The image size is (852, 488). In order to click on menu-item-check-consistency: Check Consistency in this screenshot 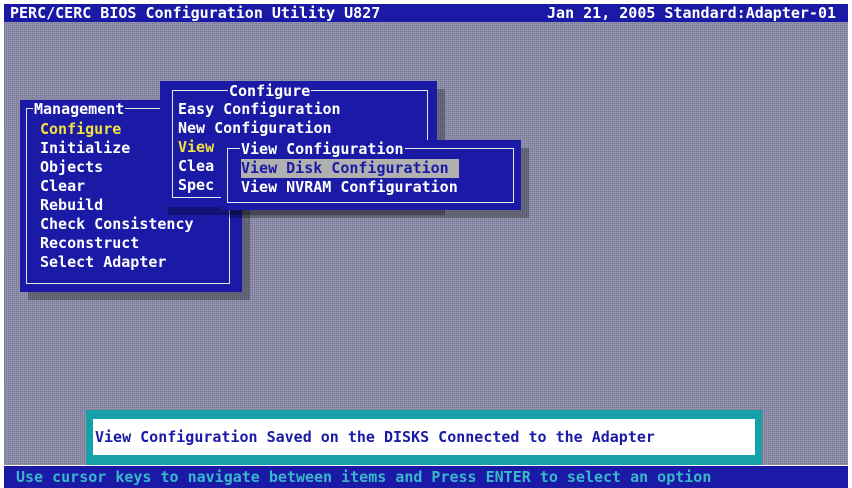, I will do `click(117, 224)`.